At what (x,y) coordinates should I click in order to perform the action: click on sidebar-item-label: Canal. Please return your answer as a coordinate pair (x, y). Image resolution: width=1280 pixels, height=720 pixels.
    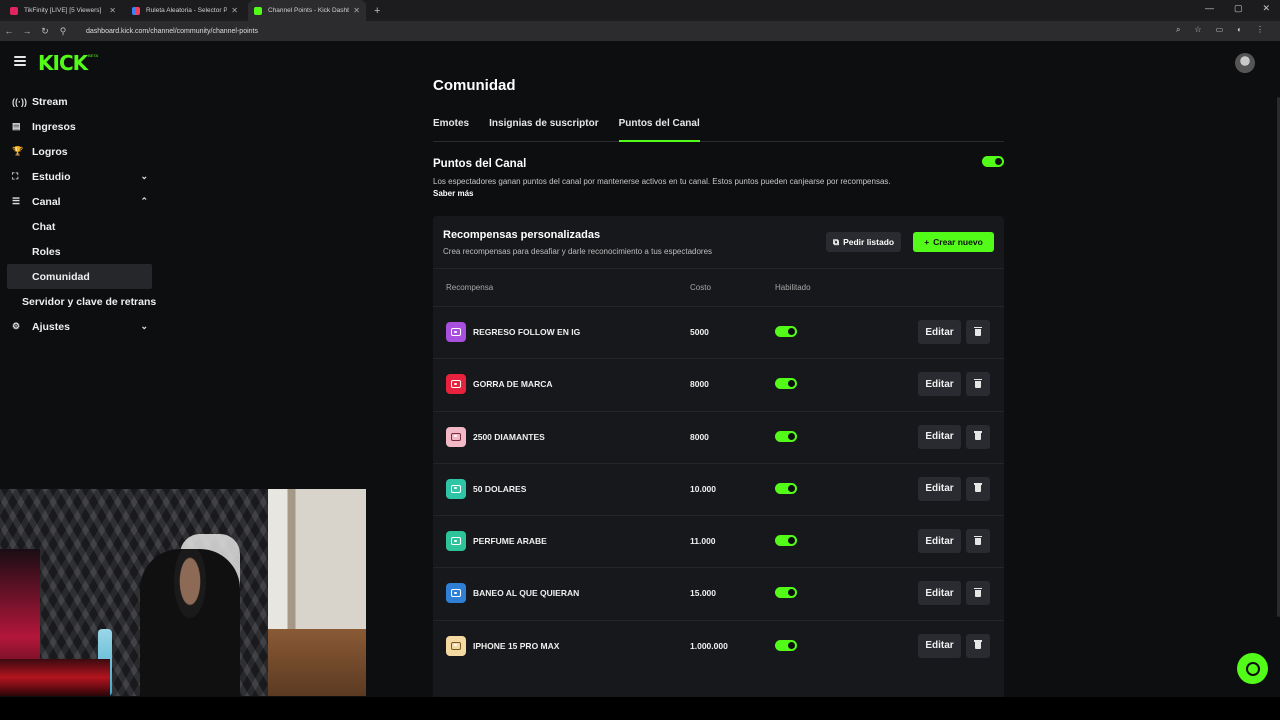
    Looking at the image, I should click on (46, 201).